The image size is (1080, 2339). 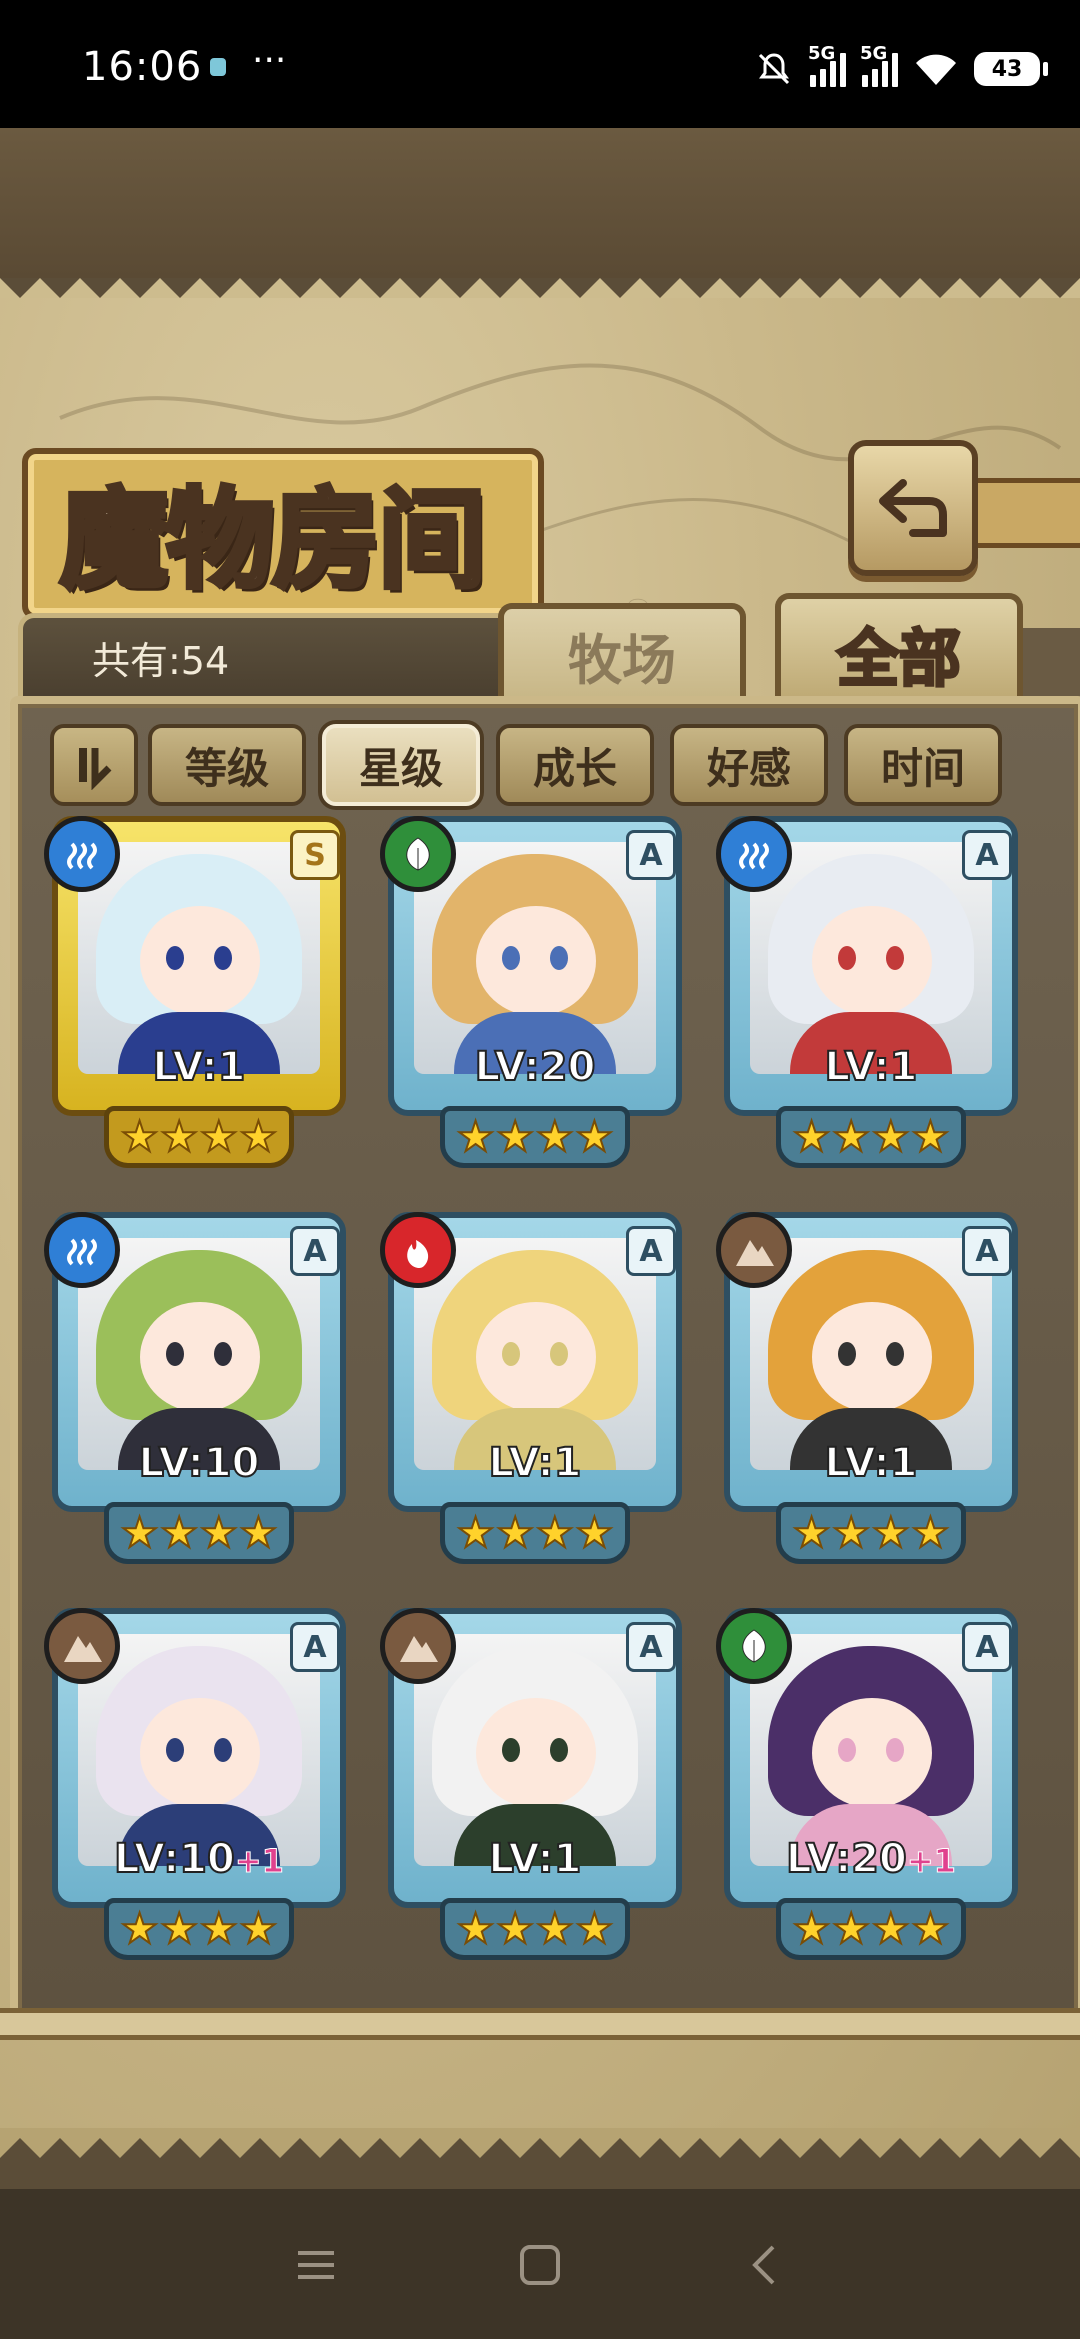 I want to click on monster-card: LV:10+1 ★ ★ ★ ★ A, so click(x=199, y=1788).